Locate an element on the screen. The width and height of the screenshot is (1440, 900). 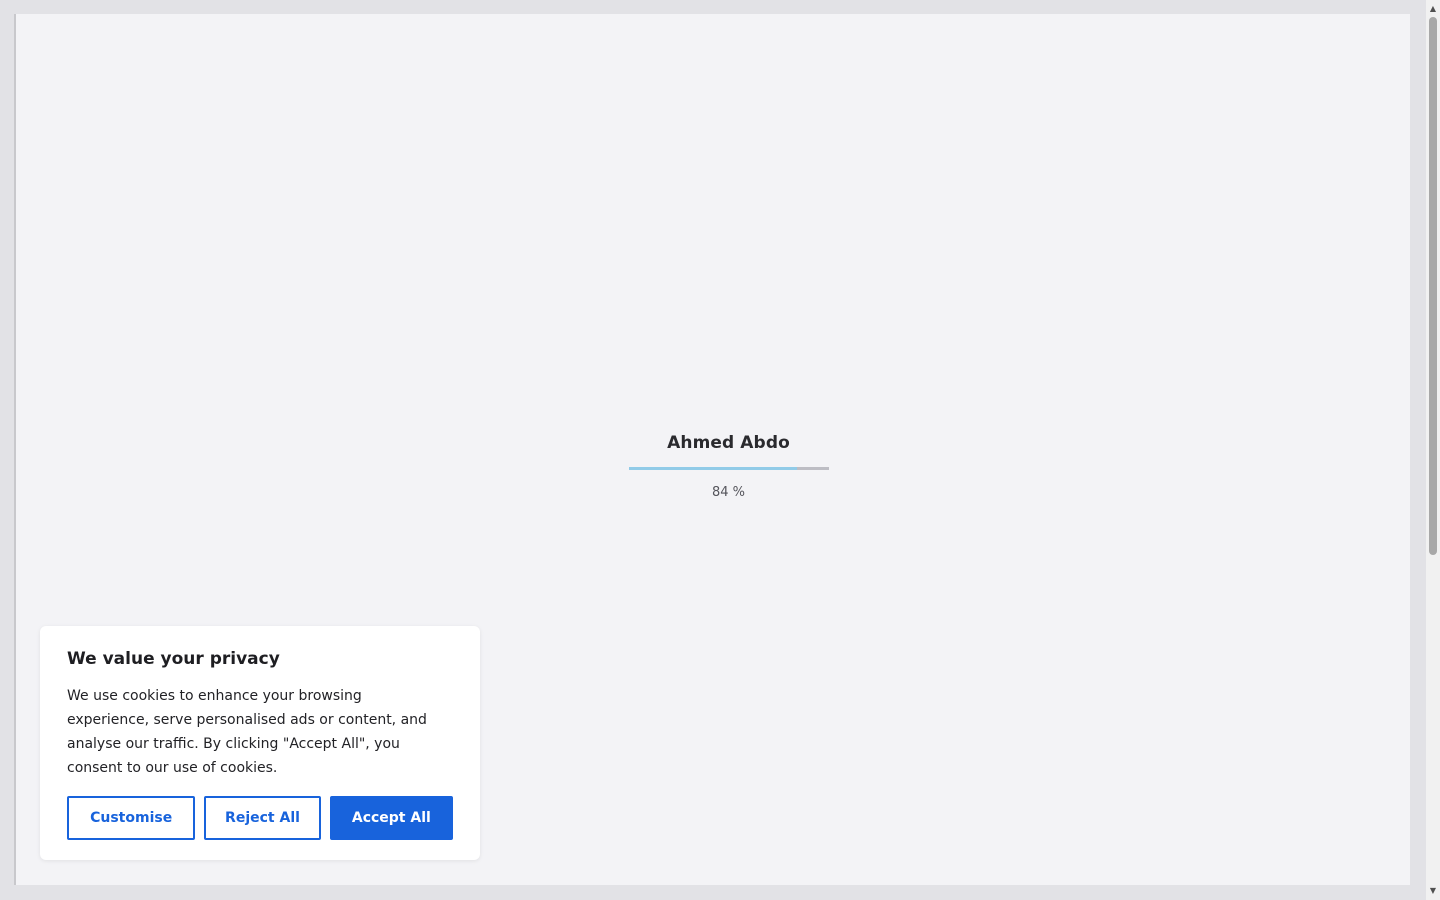
reject-all-button: Reject All is located at coordinates (262, 818).